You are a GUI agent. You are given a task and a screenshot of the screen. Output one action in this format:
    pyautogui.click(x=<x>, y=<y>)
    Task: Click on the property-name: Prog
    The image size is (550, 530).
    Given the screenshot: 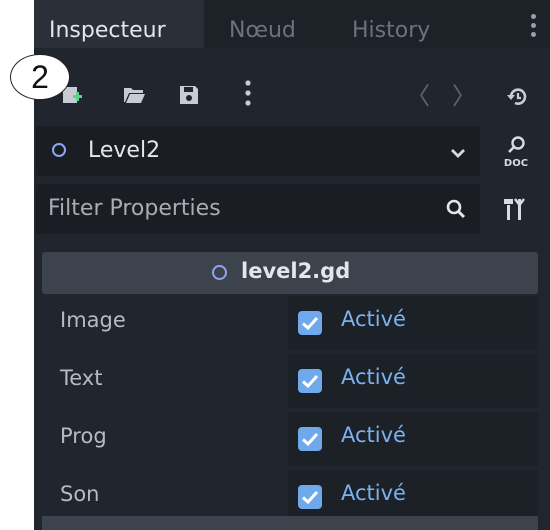 What is the action you would take?
    pyautogui.click(x=83, y=436)
    